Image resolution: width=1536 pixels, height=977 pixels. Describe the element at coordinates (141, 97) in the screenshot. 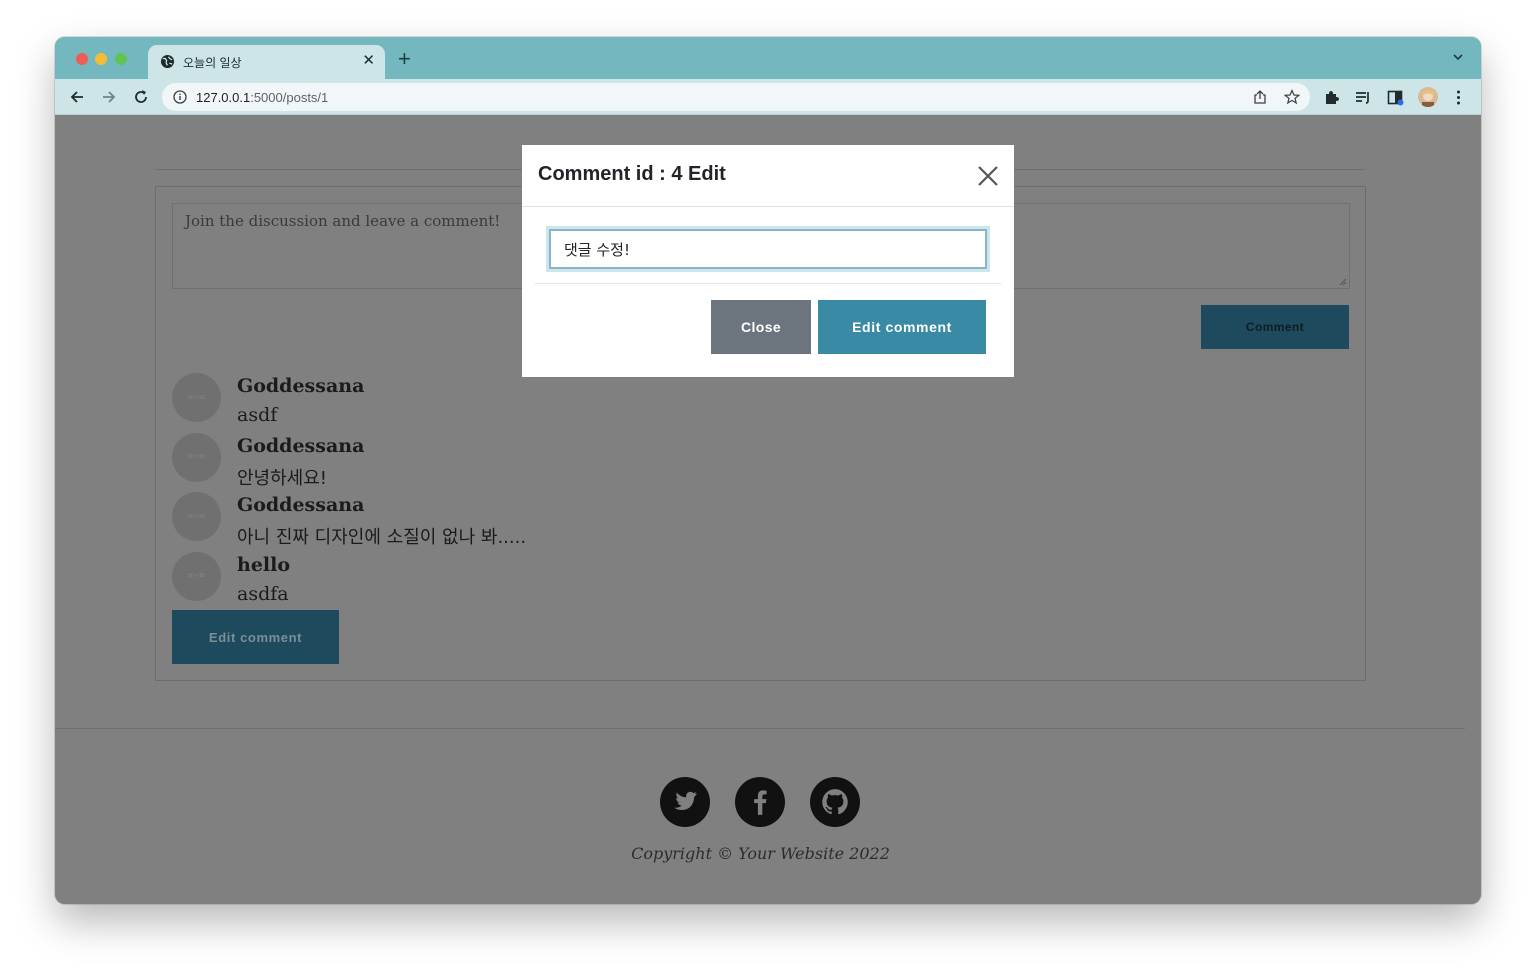

I see `reload-icon` at that location.